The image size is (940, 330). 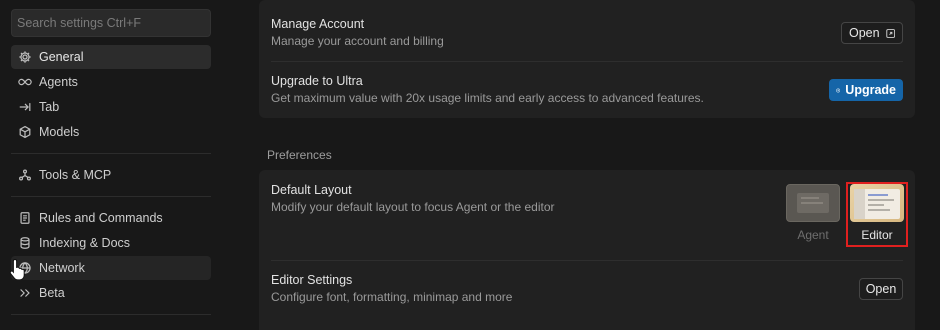 I want to click on external-link-icon, so click(x=890, y=33).